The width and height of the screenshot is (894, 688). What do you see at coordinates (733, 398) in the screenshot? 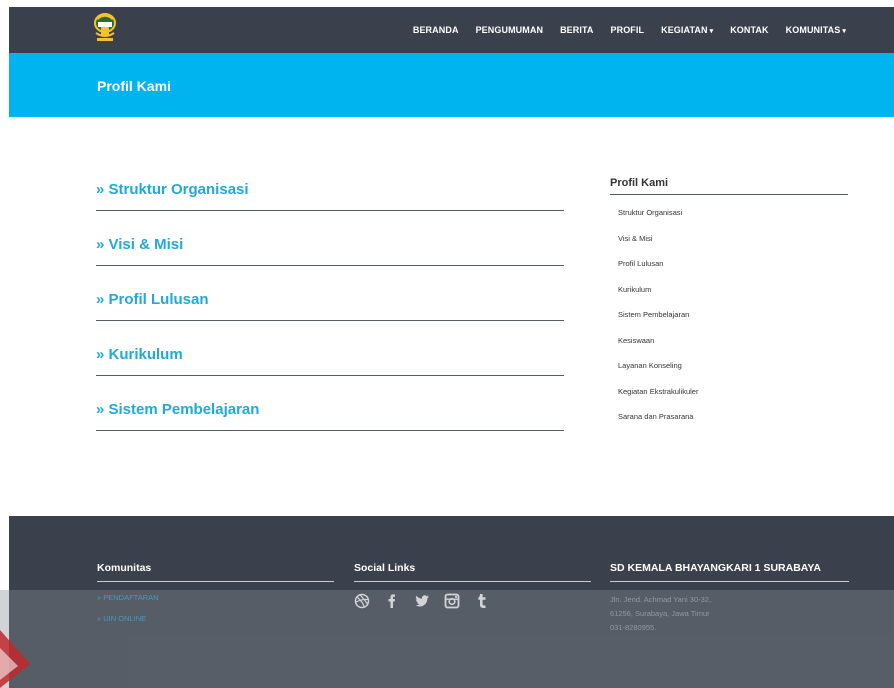
I see `sidebar-item-kegiatan-ekstrakulikuler: Kegiatan Ekstrakulikuler` at bounding box center [733, 398].